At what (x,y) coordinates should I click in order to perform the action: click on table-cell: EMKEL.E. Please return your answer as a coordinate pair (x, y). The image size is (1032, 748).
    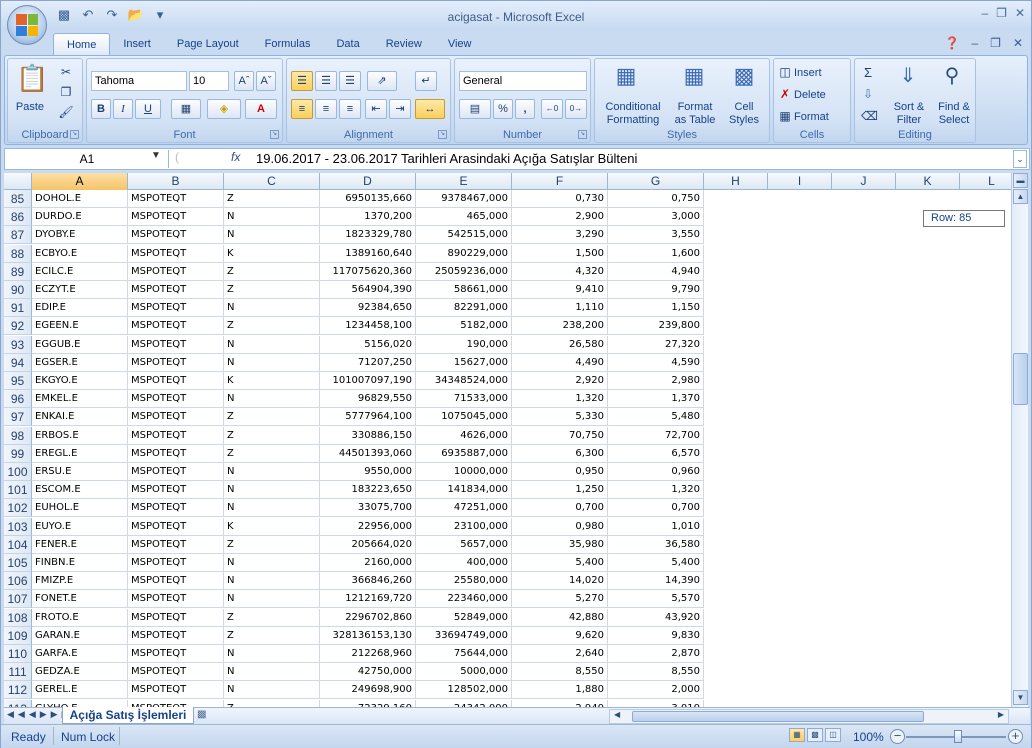
    Looking at the image, I should click on (80, 399).